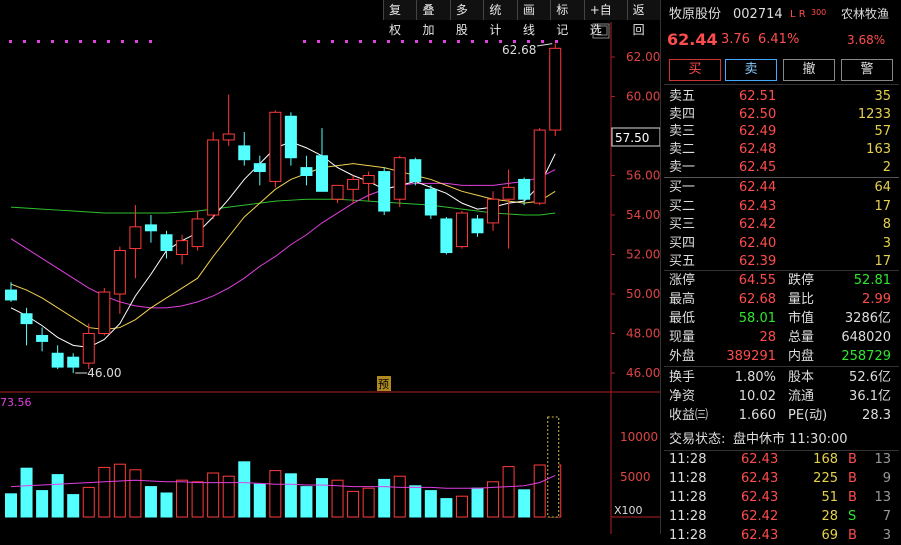  Describe the element at coordinates (682, 280) in the screenshot. I see `stat-label-limit_up: 涨停` at that location.